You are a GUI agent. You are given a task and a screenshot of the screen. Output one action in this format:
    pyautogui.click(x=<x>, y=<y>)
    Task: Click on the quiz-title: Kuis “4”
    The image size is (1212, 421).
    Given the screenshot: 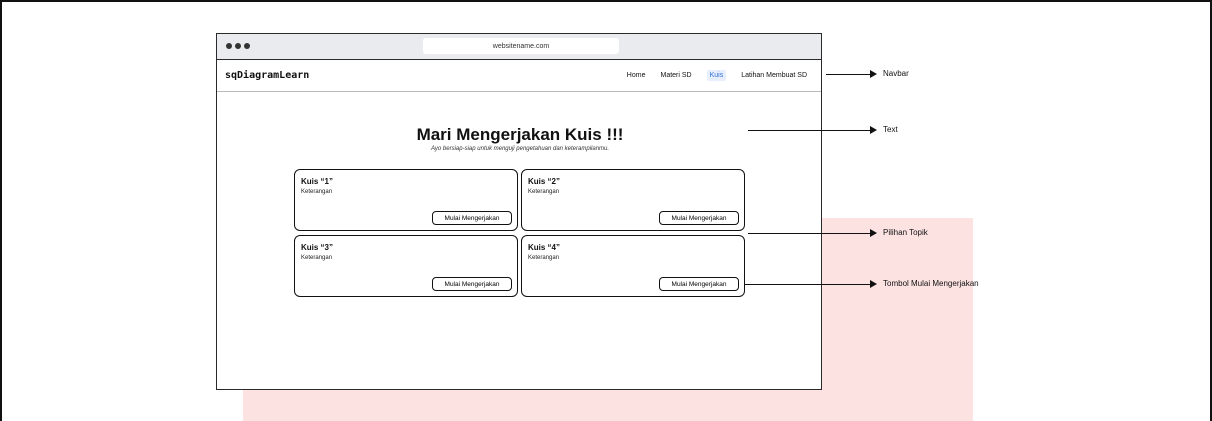 What is the action you would take?
    pyautogui.click(x=544, y=247)
    